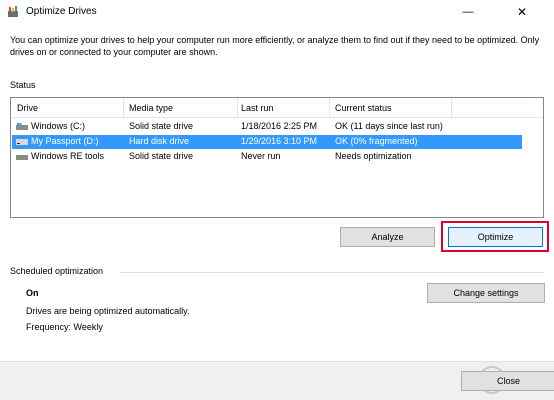 The image size is (554, 400). I want to click on external-drive-icon, so click(22, 142).